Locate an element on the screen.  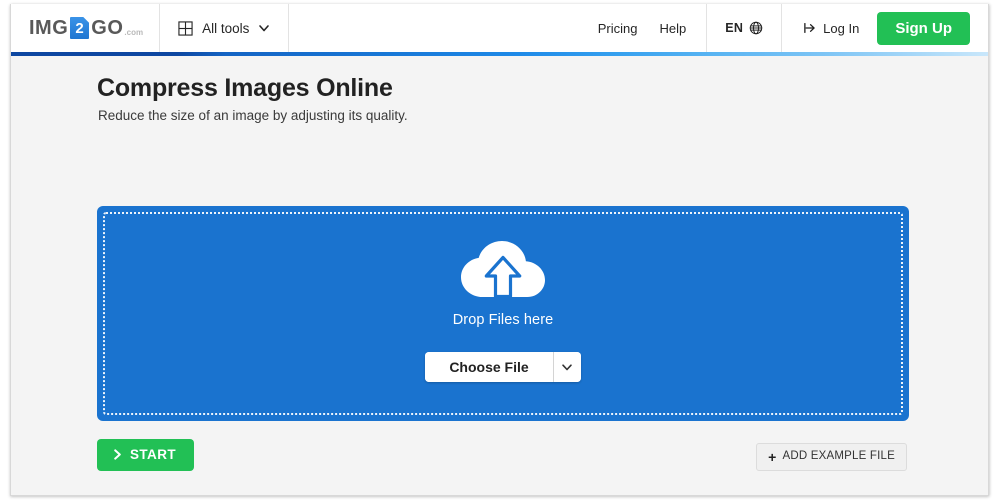
logo-badge-number: 2 is located at coordinates (80, 28).